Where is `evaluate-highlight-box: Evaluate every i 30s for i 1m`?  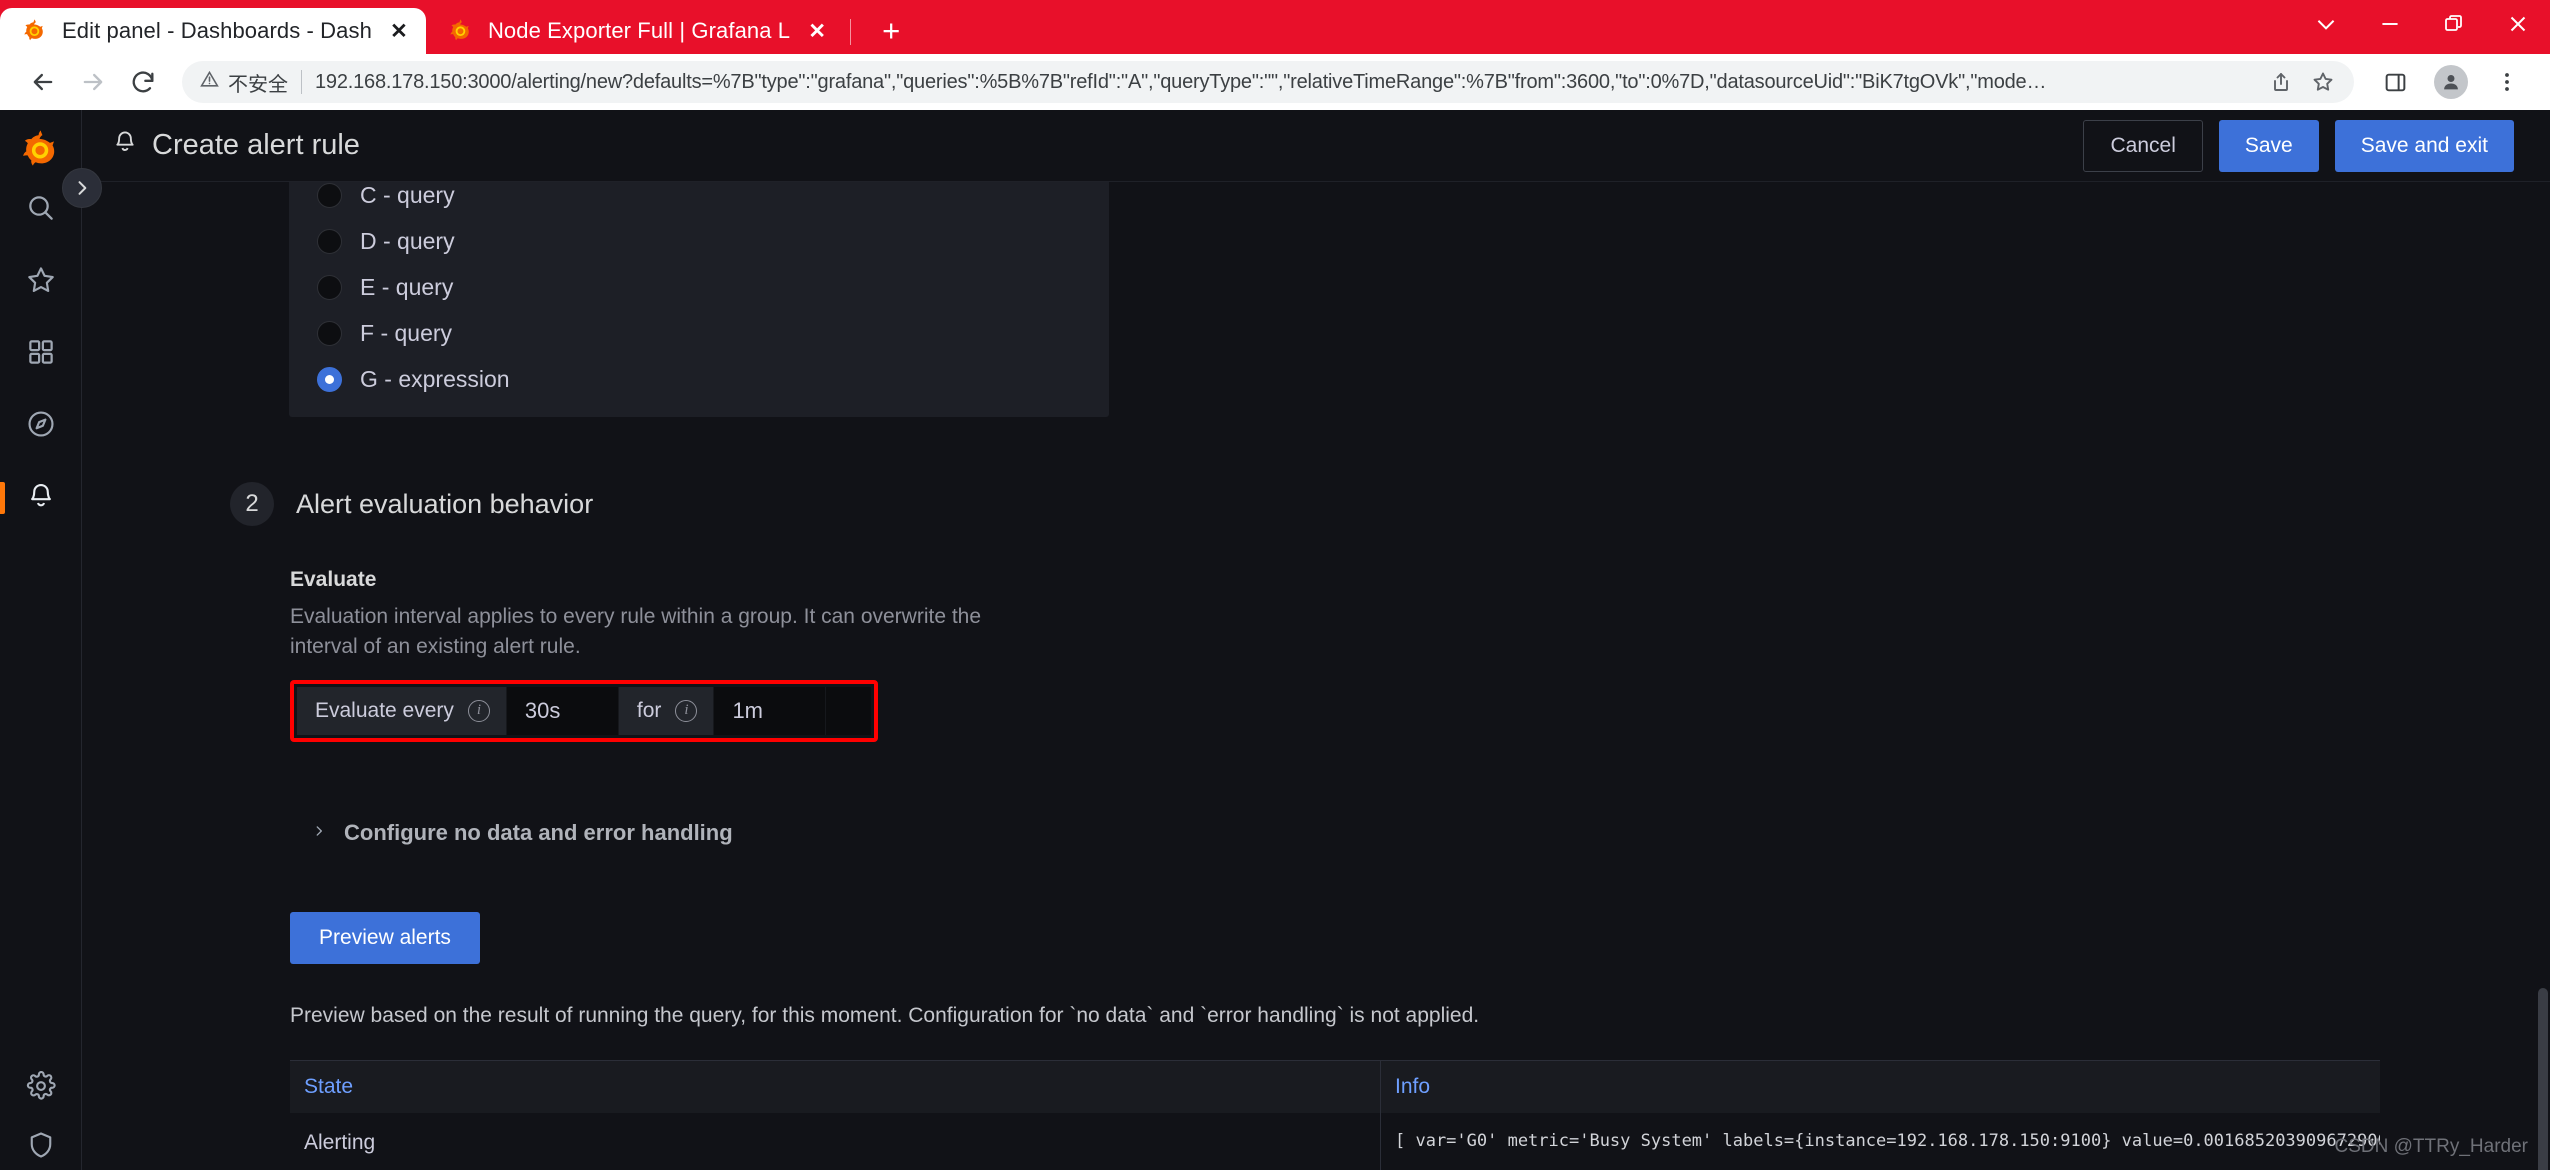 evaluate-highlight-box: Evaluate every i 30s for i 1m is located at coordinates (584, 710).